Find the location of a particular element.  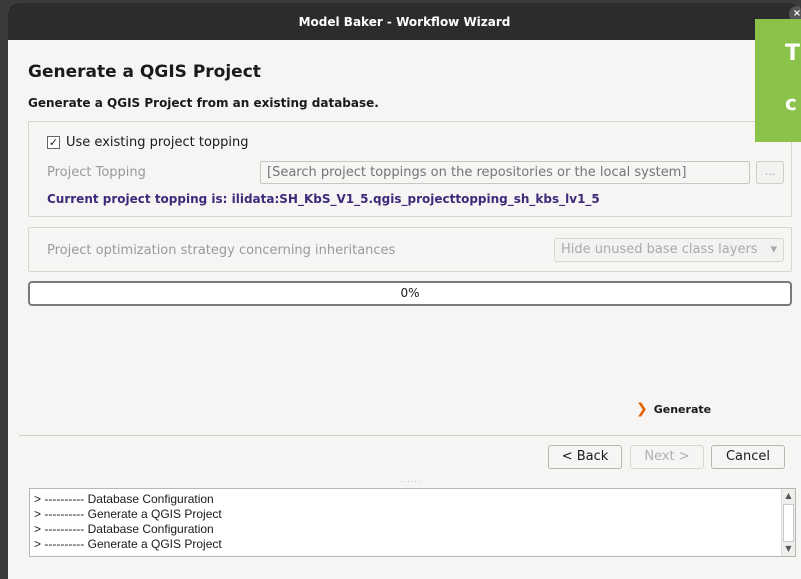

title-bar: Model Baker - Workflow Wizard × is located at coordinates (404, 21).